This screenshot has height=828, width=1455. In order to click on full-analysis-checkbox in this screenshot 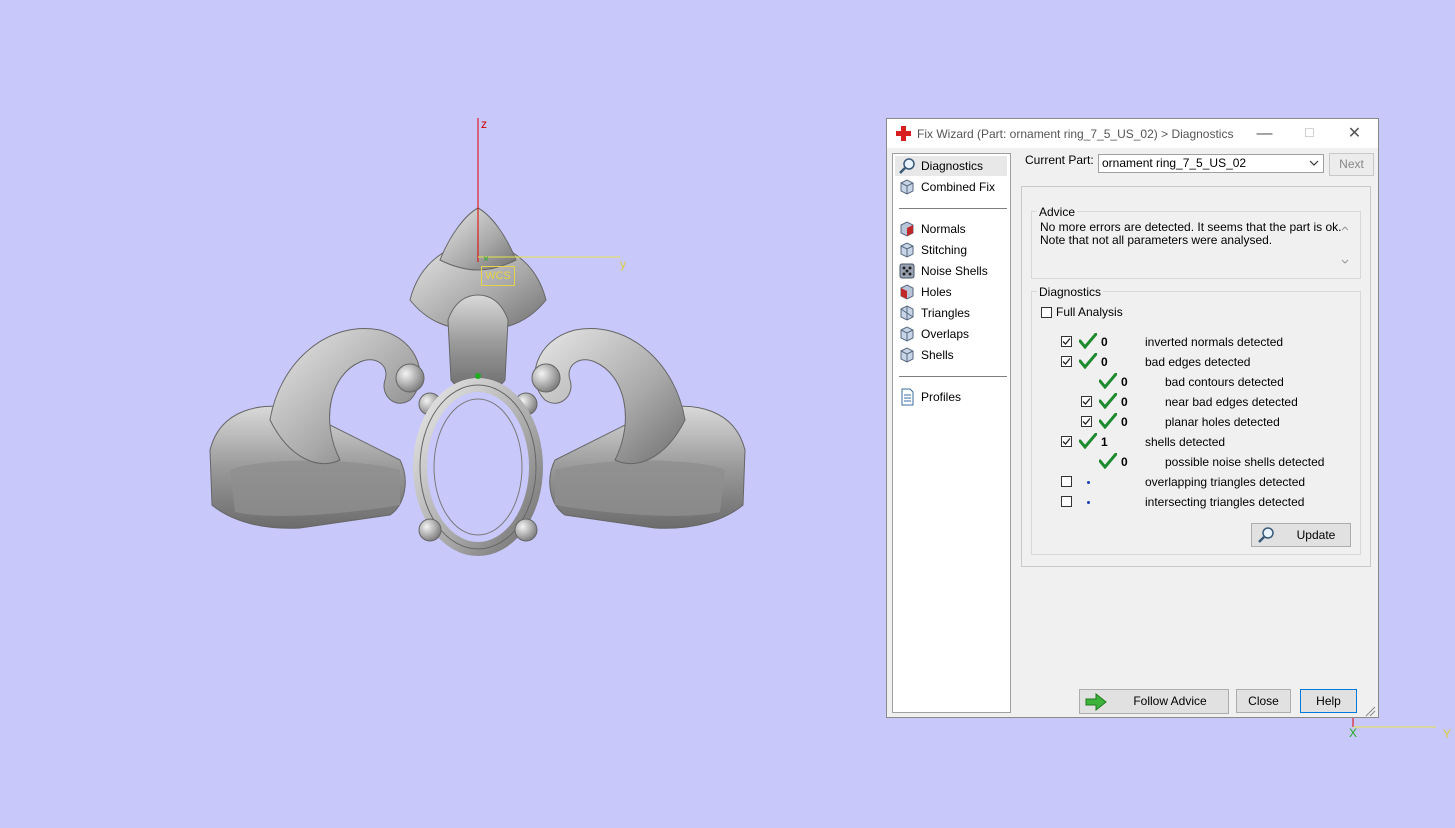, I will do `click(1046, 312)`.